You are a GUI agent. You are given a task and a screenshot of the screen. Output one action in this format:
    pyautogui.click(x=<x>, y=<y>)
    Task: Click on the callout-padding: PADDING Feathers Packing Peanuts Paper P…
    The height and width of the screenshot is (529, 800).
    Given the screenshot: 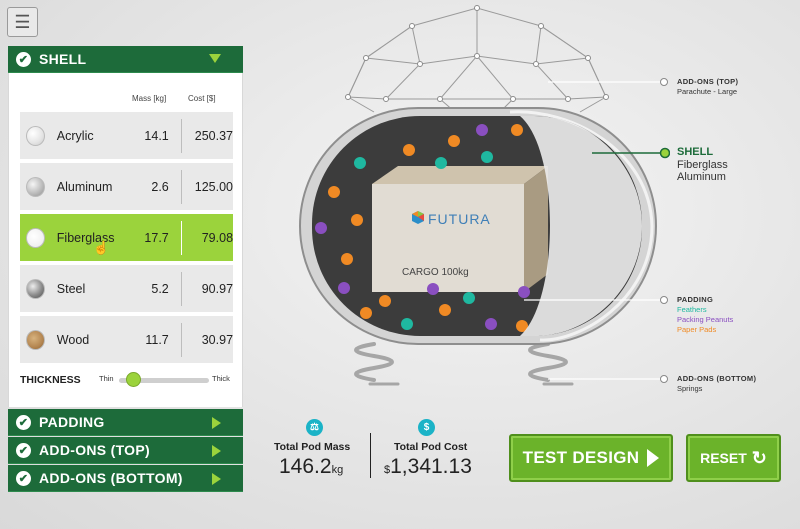 What is the action you would take?
    pyautogui.click(x=705, y=315)
    